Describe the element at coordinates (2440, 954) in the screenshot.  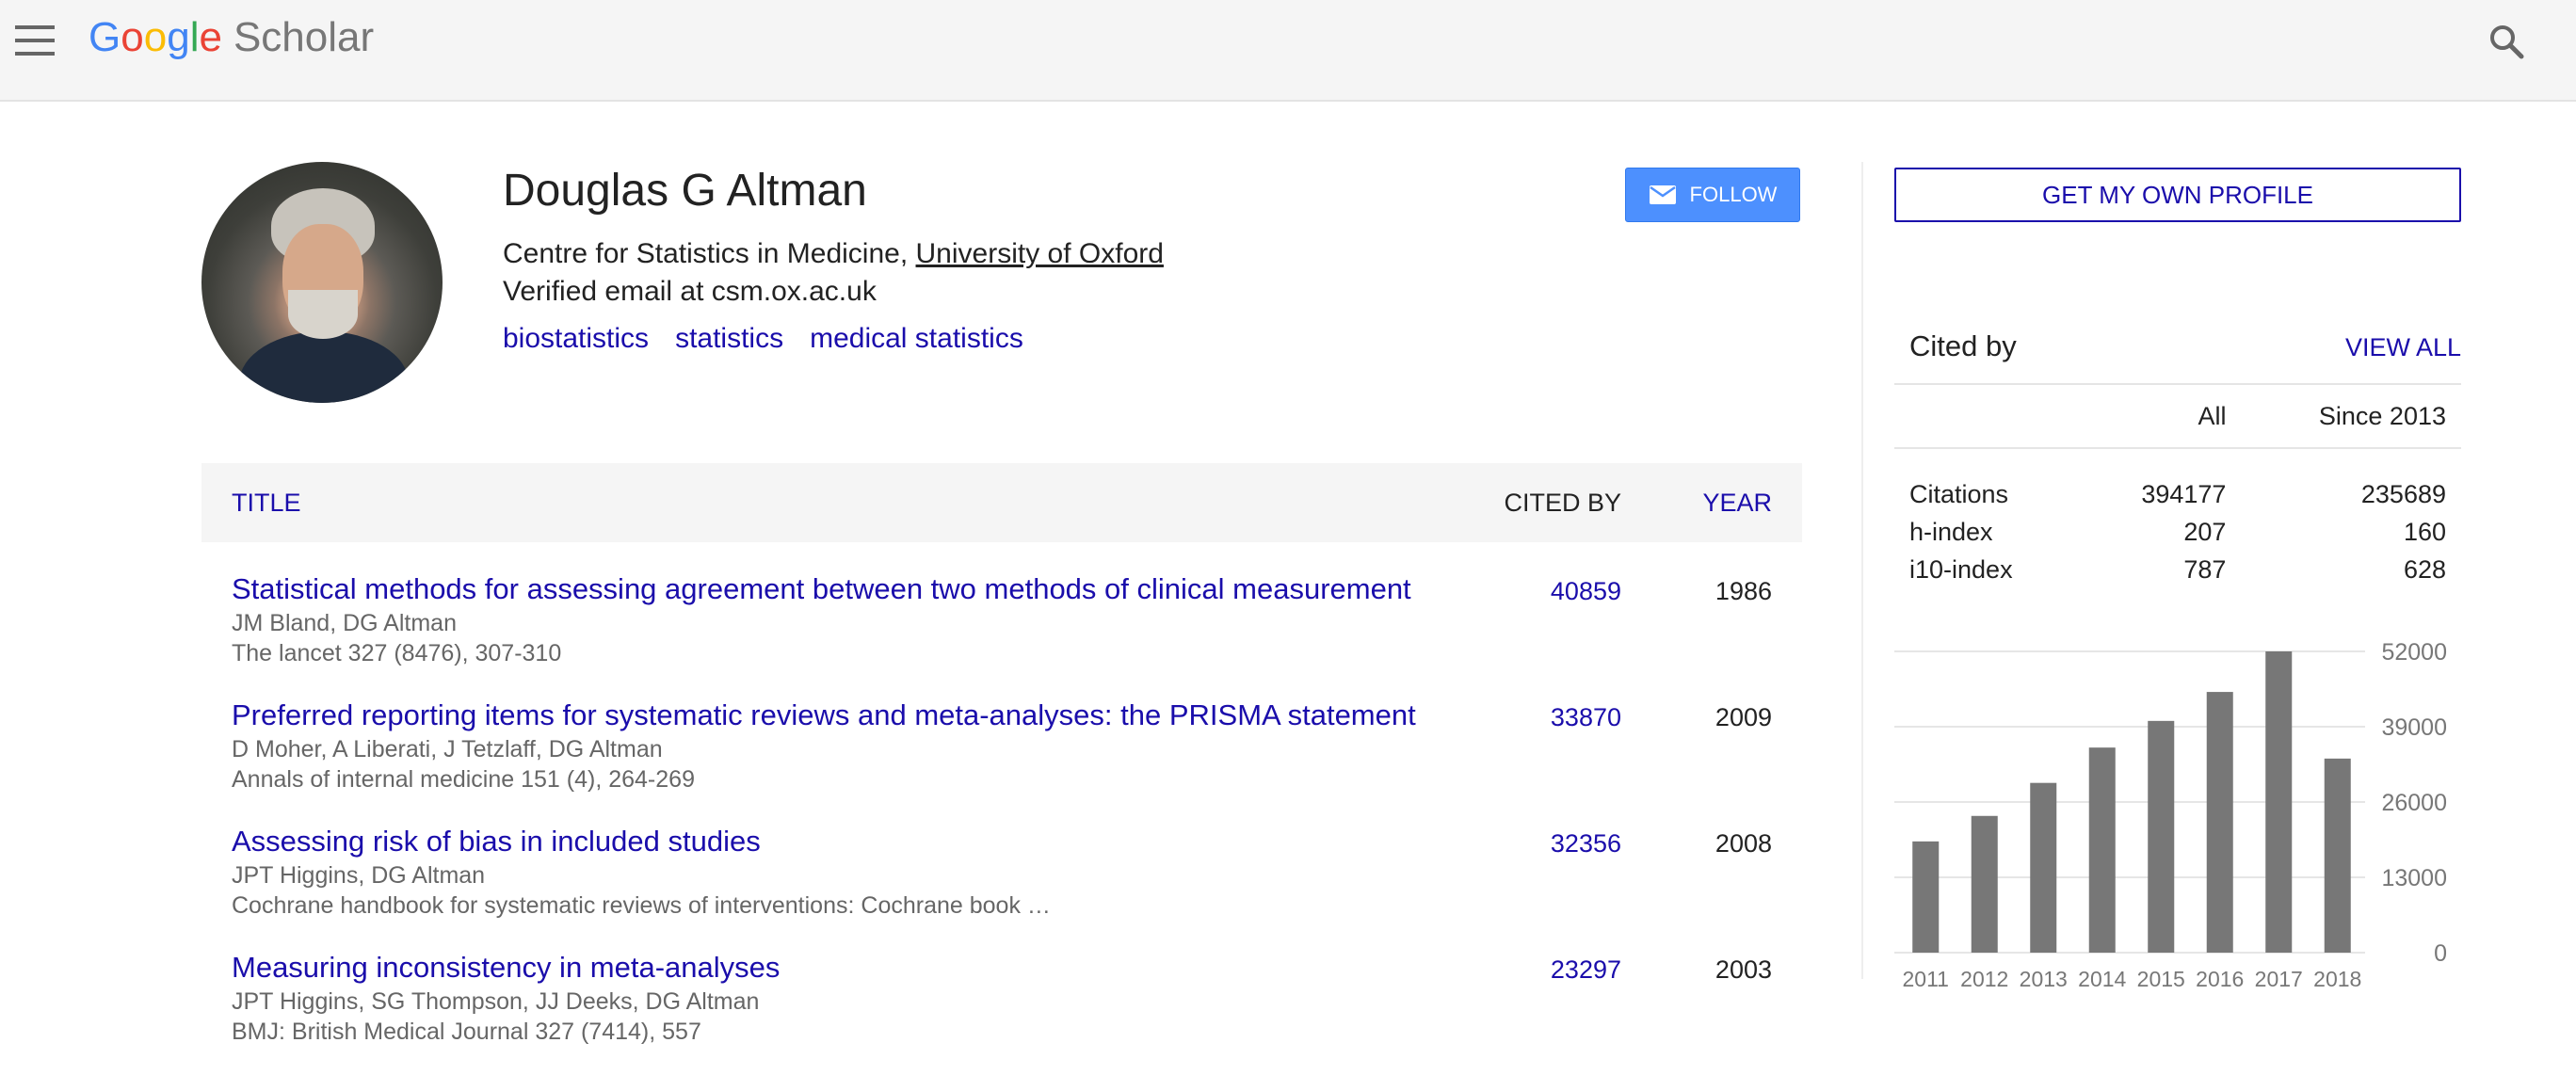
I see `chart-y-tick-label: 0` at that location.